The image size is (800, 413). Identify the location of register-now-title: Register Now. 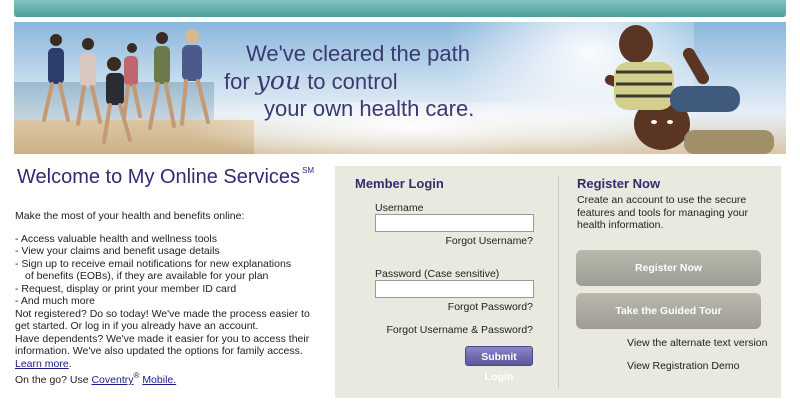
(619, 183).